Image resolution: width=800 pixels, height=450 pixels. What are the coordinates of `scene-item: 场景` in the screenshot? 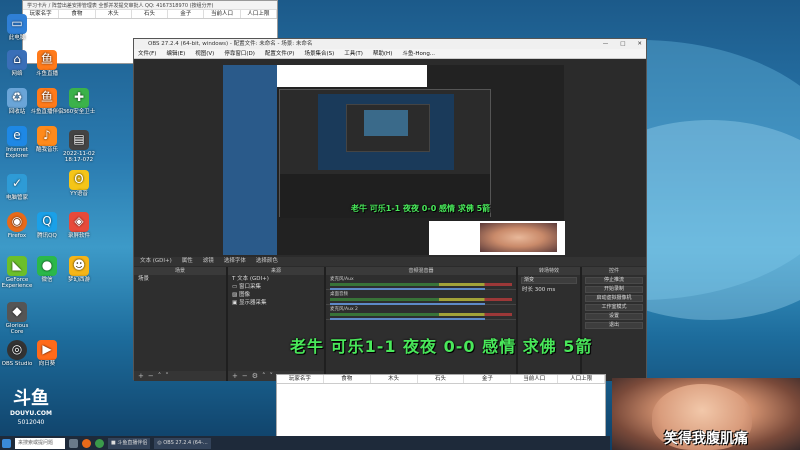 It's located at (180, 279).